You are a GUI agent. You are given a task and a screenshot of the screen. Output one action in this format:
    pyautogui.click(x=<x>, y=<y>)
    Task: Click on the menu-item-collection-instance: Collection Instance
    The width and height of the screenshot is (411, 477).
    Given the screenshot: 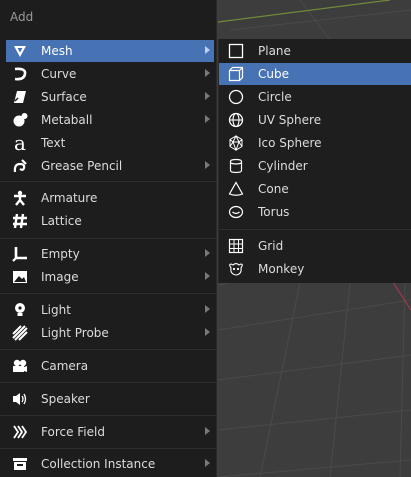 What is the action you would take?
    pyautogui.click(x=110, y=464)
    